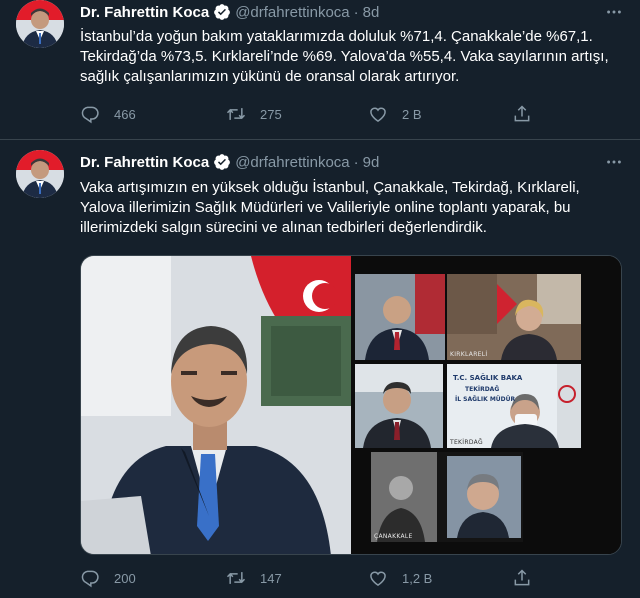 The width and height of the screenshot is (640, 598). What do you see at coordinates (254, 578) in the screenshot?
I see `retweet-button: 147` at bounding box center [254, 578].